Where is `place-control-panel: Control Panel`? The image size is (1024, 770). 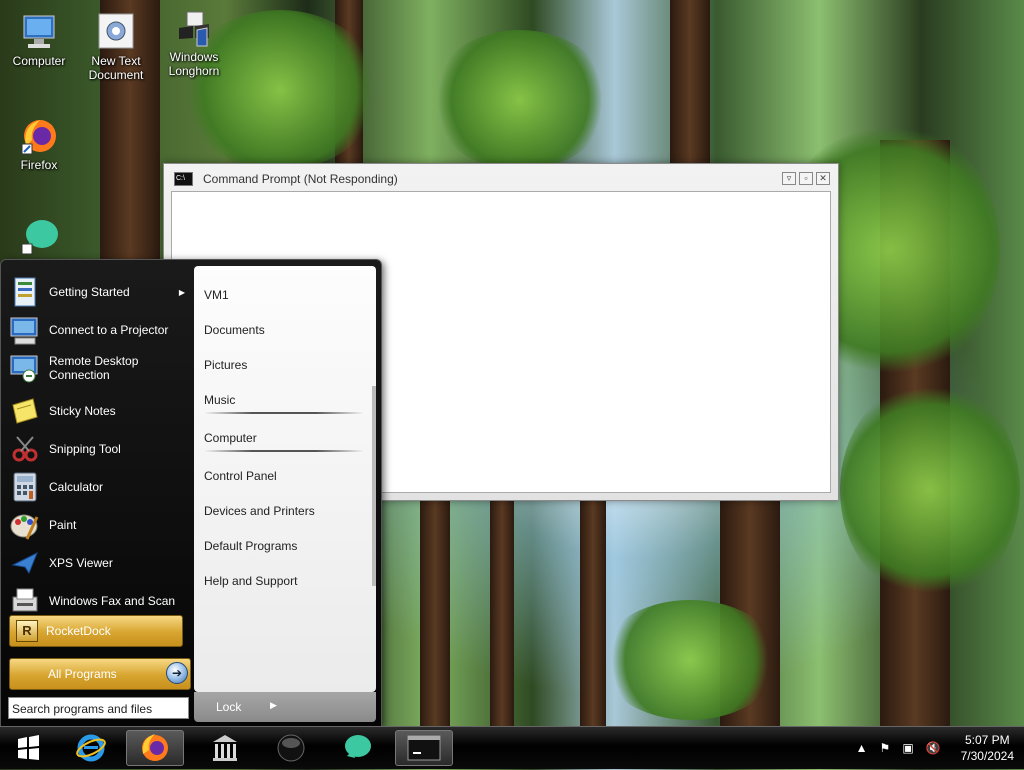
place-control-panel: Control Panel is located at coordinates (240, 476).